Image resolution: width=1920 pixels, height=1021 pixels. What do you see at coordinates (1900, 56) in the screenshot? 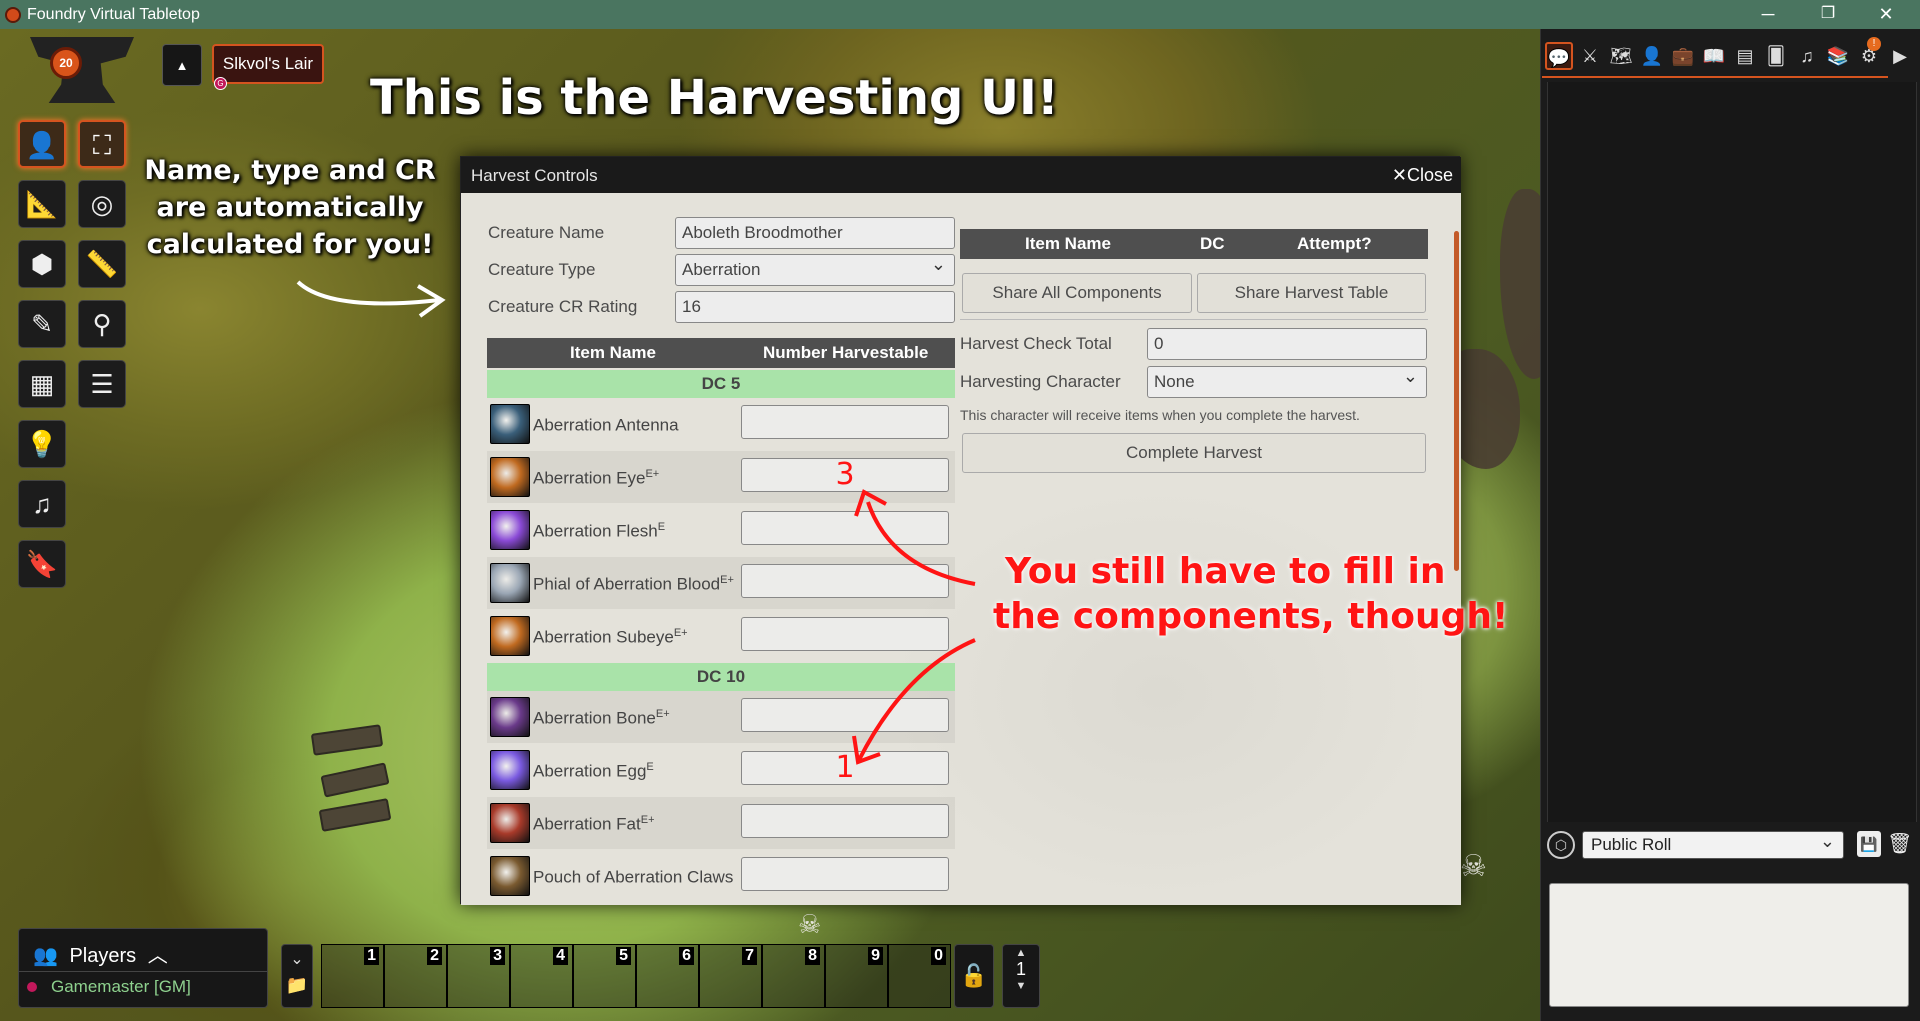
I see `collapse-icon: ▶` at bounding box center [1900, 56].